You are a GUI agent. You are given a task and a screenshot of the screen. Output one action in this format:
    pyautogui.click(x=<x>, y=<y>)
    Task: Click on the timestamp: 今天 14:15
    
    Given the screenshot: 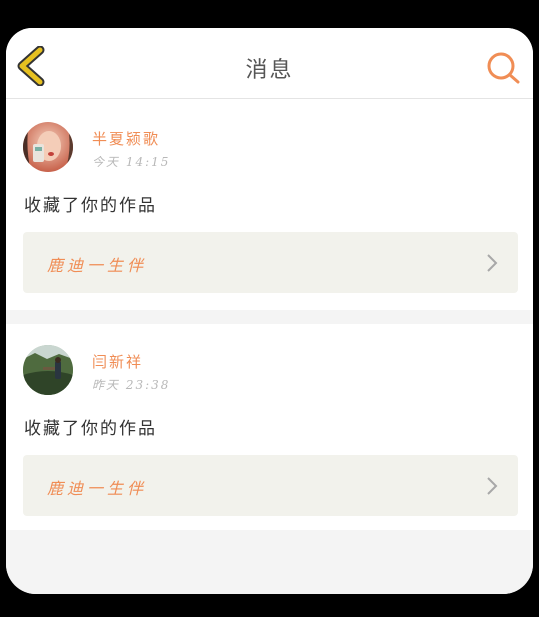 What is the action you would take?
    pyautogui.click(x=131, y=162)
    